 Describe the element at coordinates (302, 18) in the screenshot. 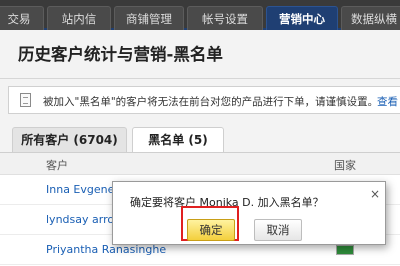

I see `nav-tab-marketing-center: 营销中心` at that location.